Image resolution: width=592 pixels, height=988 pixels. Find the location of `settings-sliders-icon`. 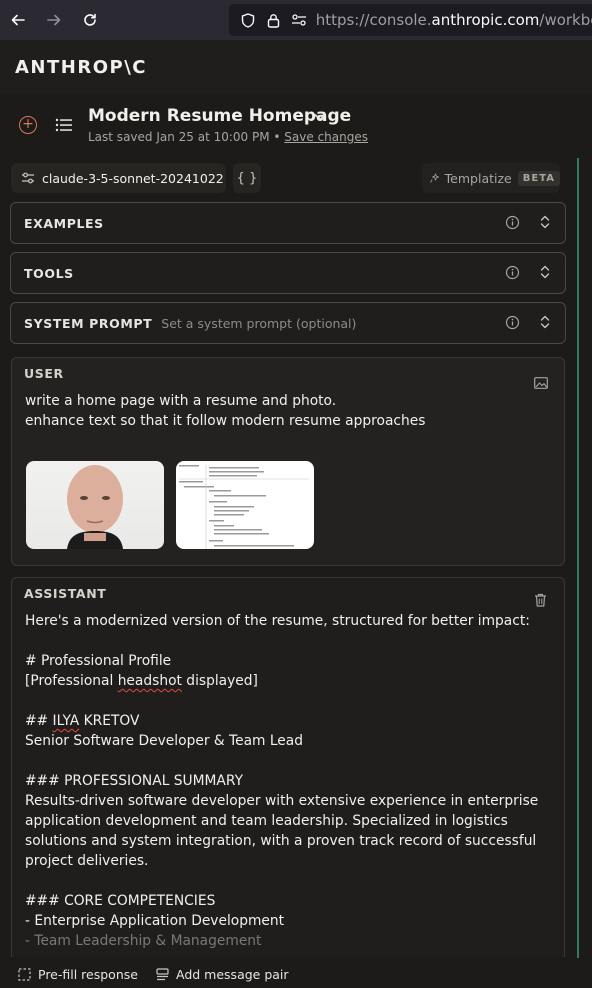

settings-sliders-icon is located at coordinates (28, 178).